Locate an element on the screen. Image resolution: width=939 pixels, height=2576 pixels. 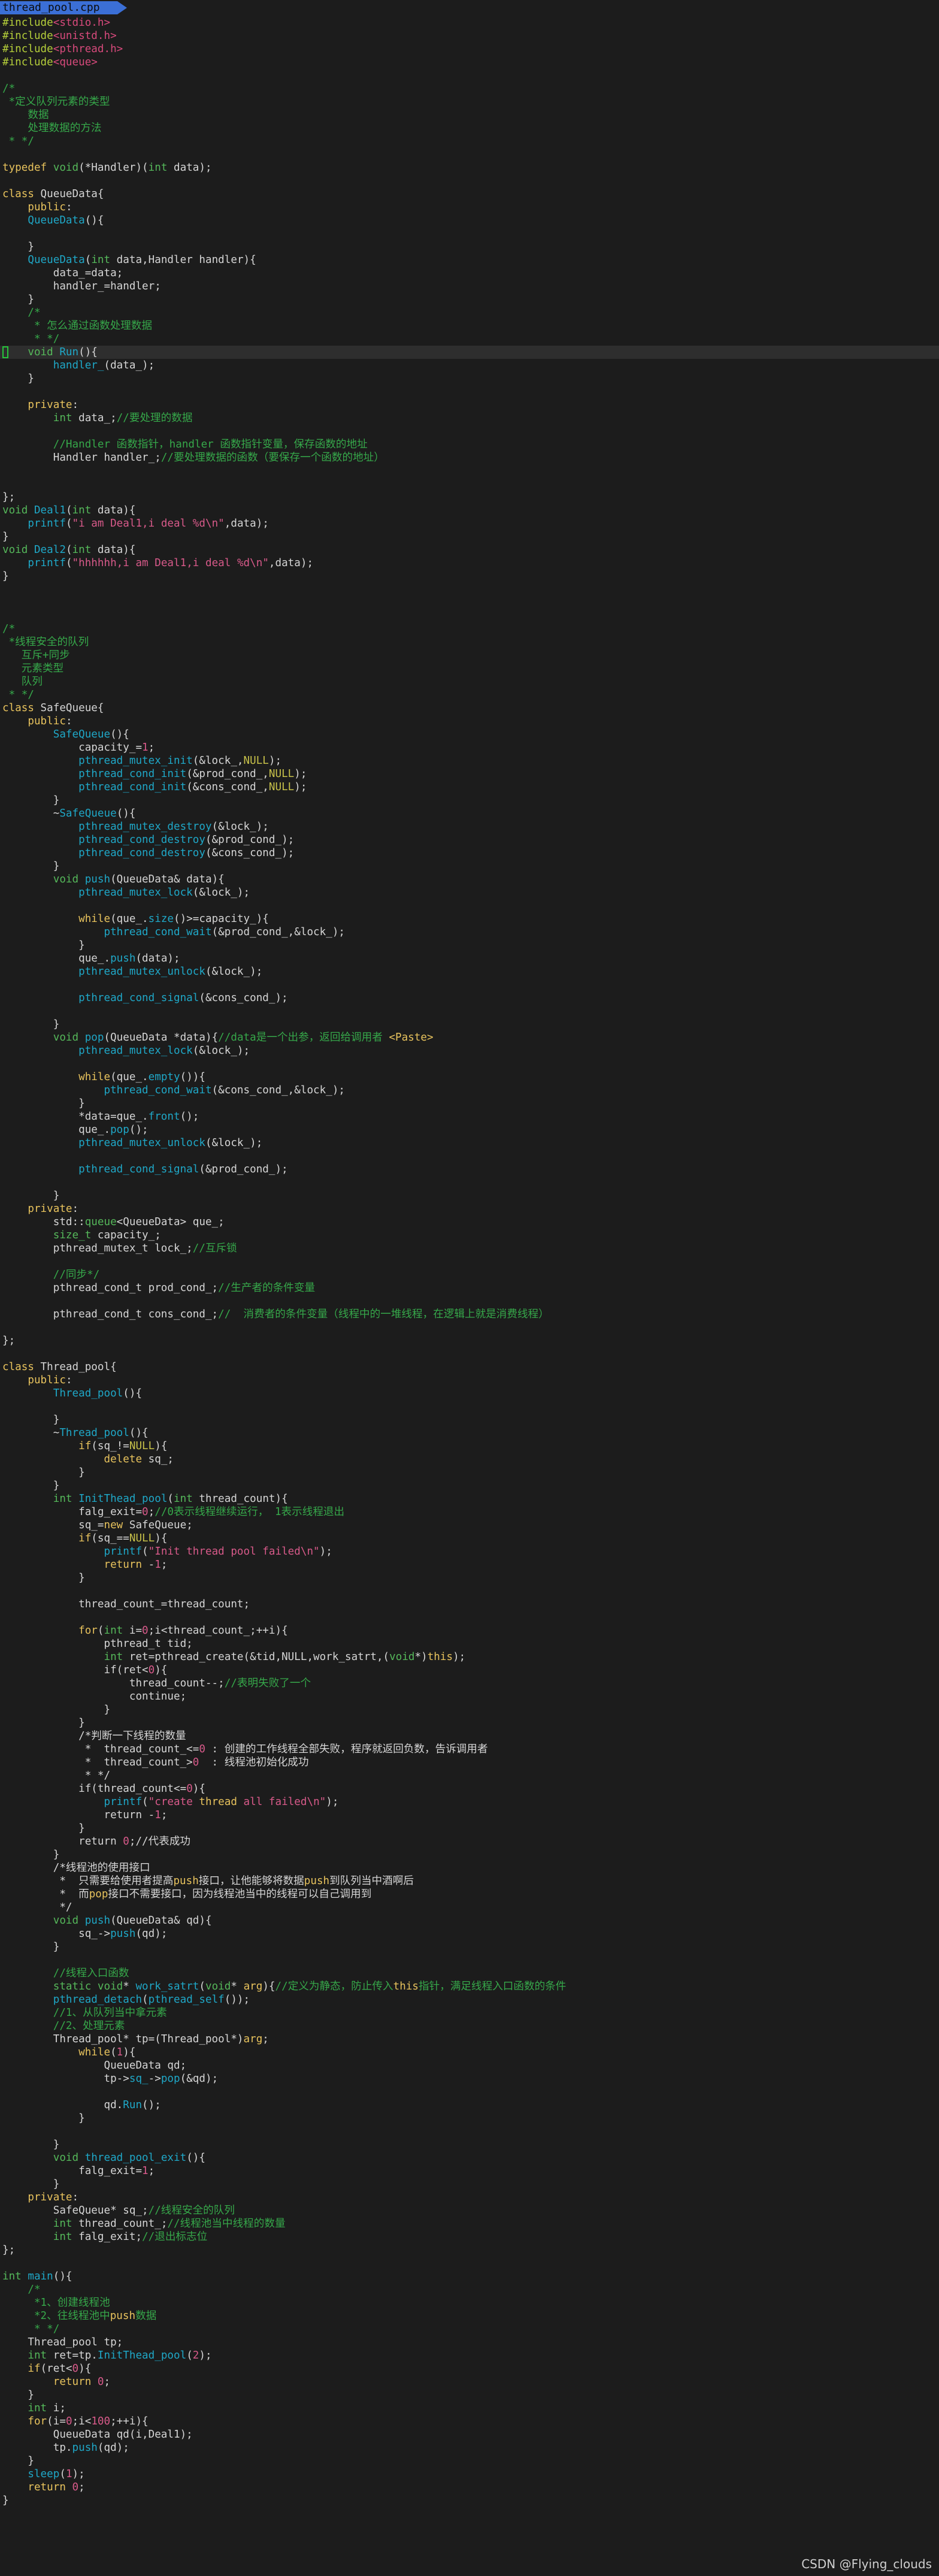
code-token: if is located at coordinates (34, 2369).